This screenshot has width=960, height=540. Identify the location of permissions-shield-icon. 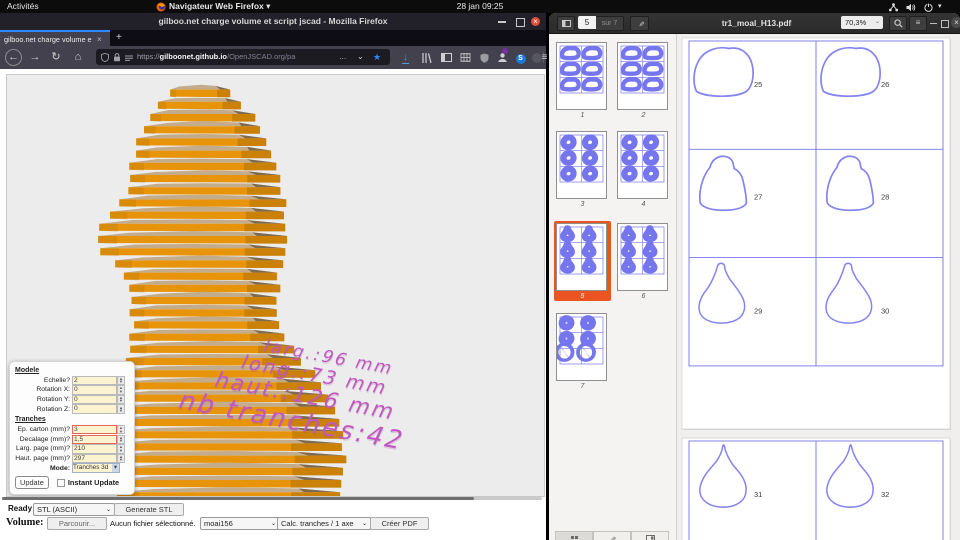
(105, 57).